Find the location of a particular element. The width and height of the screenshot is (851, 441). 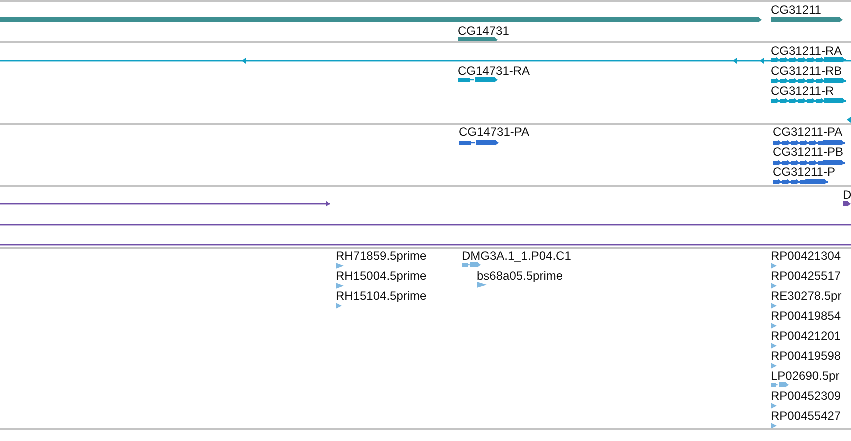

feature-label: RP00455427 is located at coordinates (806, 416).